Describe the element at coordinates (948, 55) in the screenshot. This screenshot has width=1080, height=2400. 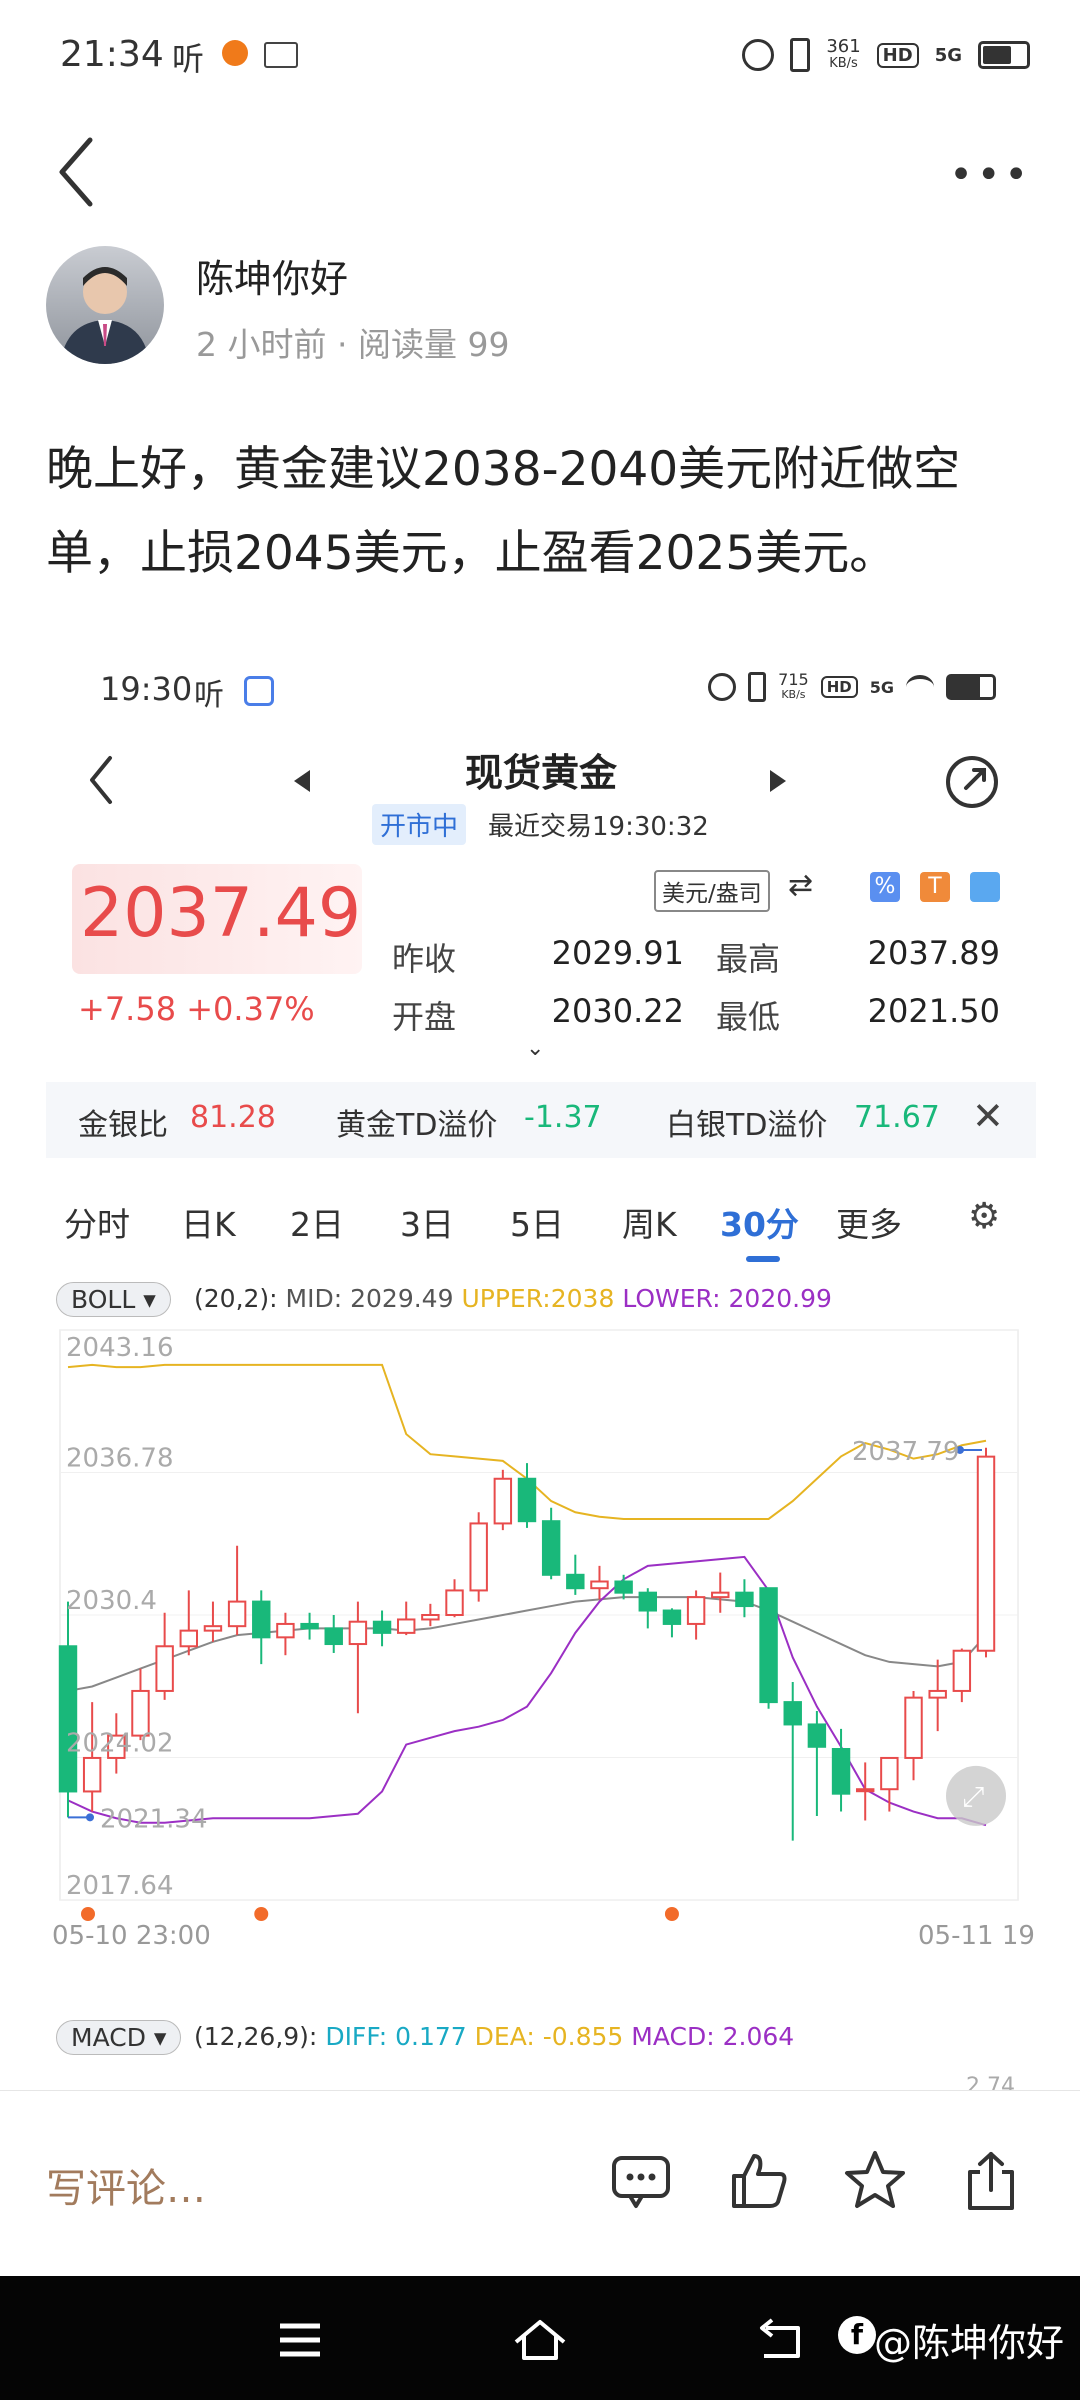
I see `signal-icon: 5G` at that location.